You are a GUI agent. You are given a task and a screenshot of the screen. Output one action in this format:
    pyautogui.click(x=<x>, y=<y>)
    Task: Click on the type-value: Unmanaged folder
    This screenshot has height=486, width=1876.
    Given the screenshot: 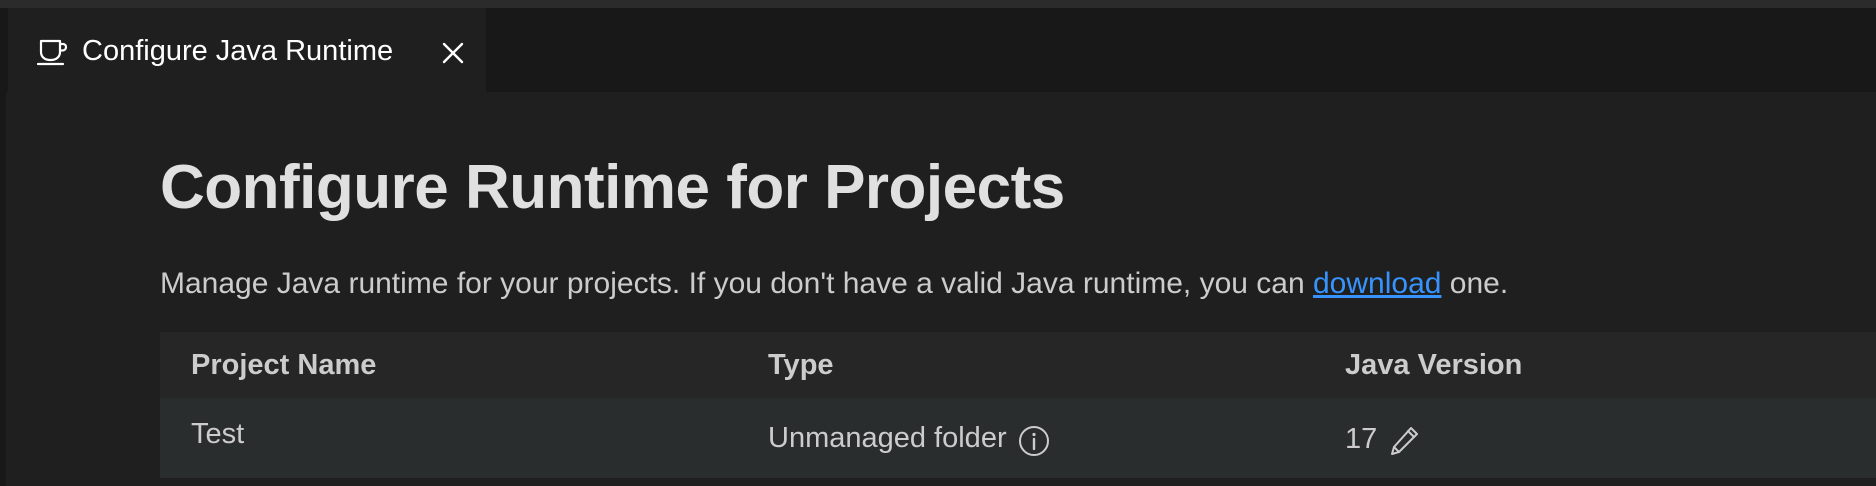 What is the action you would take?
    pyautogui.click(x=887, y=437)
    